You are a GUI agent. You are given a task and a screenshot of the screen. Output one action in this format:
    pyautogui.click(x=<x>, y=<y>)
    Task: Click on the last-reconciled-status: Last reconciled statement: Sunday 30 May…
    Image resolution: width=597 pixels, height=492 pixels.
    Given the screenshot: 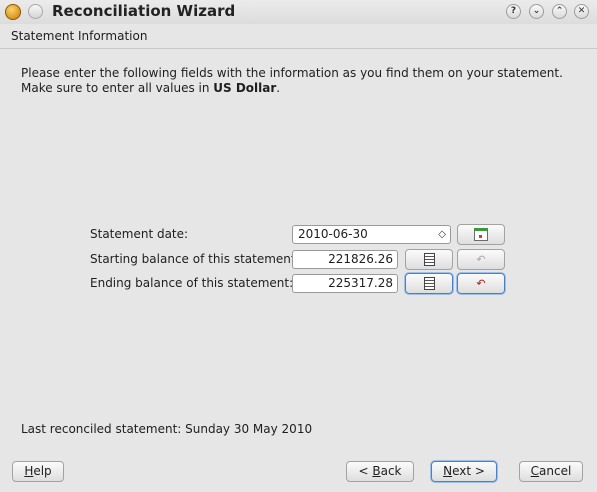 What is the action you would take?
    pyautogui.click(x=167, y=429)
    